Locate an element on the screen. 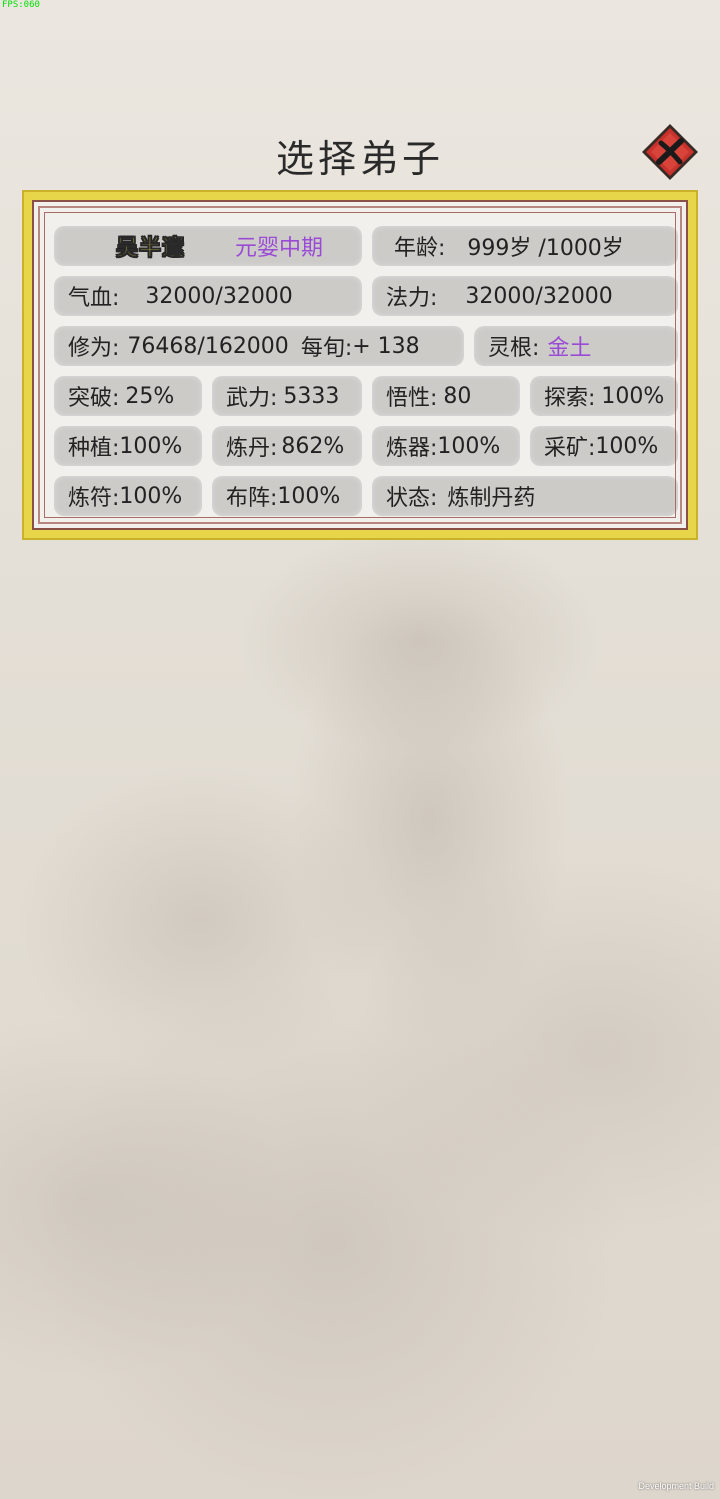  forge-label: 炼器: is located at coordinates (412, 448).